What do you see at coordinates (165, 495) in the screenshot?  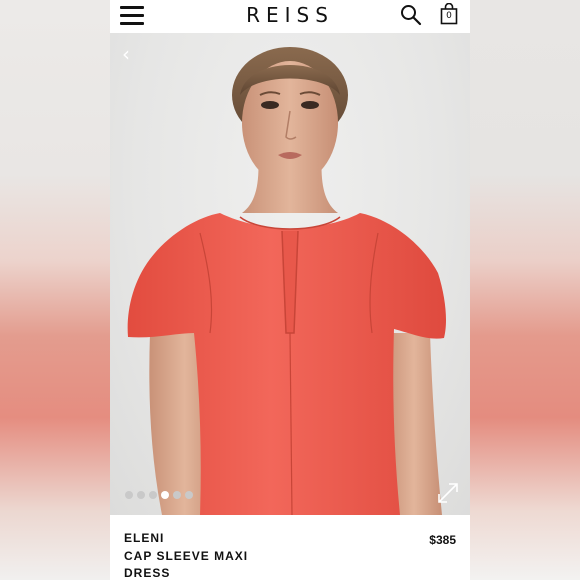 I see `gallery-dot-active` at bounding box center [165, 495].